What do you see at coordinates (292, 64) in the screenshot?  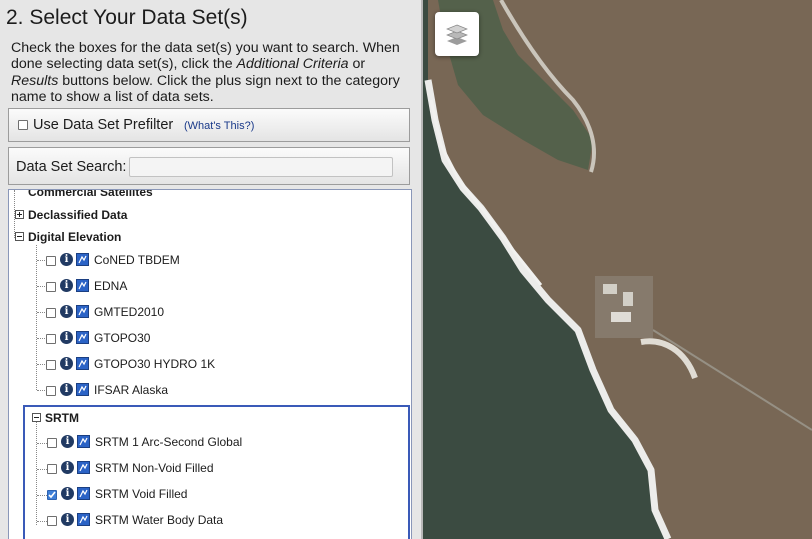 I see `instructions-additional-criteria: Additional Criteria` at bounding box center [292, 64].